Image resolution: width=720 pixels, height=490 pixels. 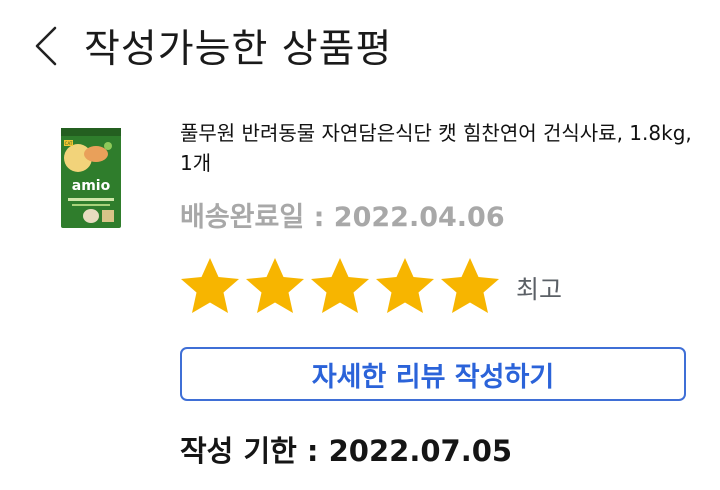 I want to click on back-button, so click(x=46, y=46).